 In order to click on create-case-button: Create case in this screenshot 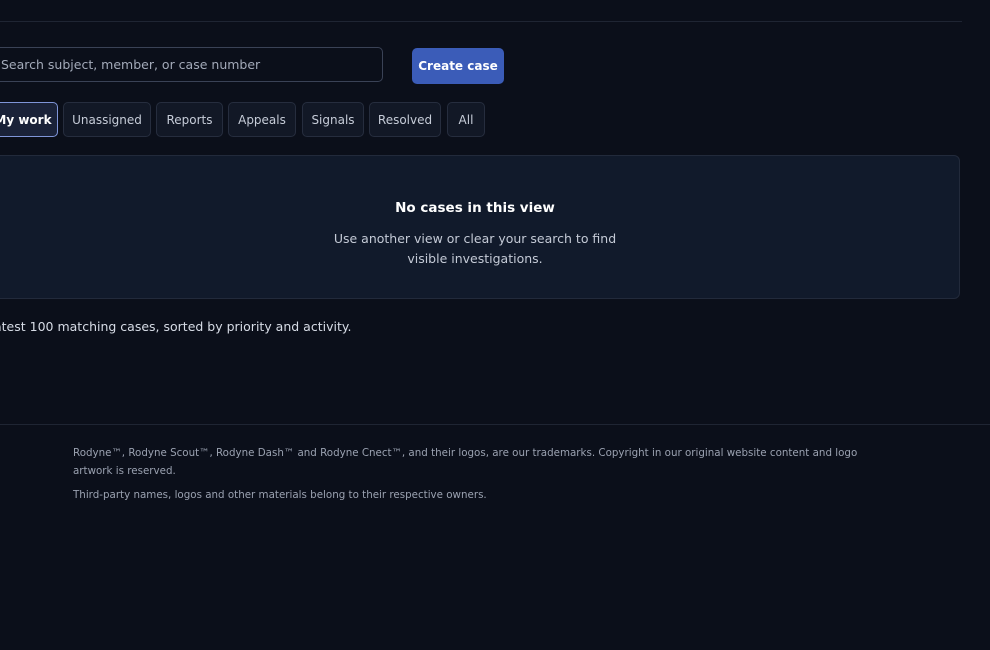, I will do `click(458, 66)`.